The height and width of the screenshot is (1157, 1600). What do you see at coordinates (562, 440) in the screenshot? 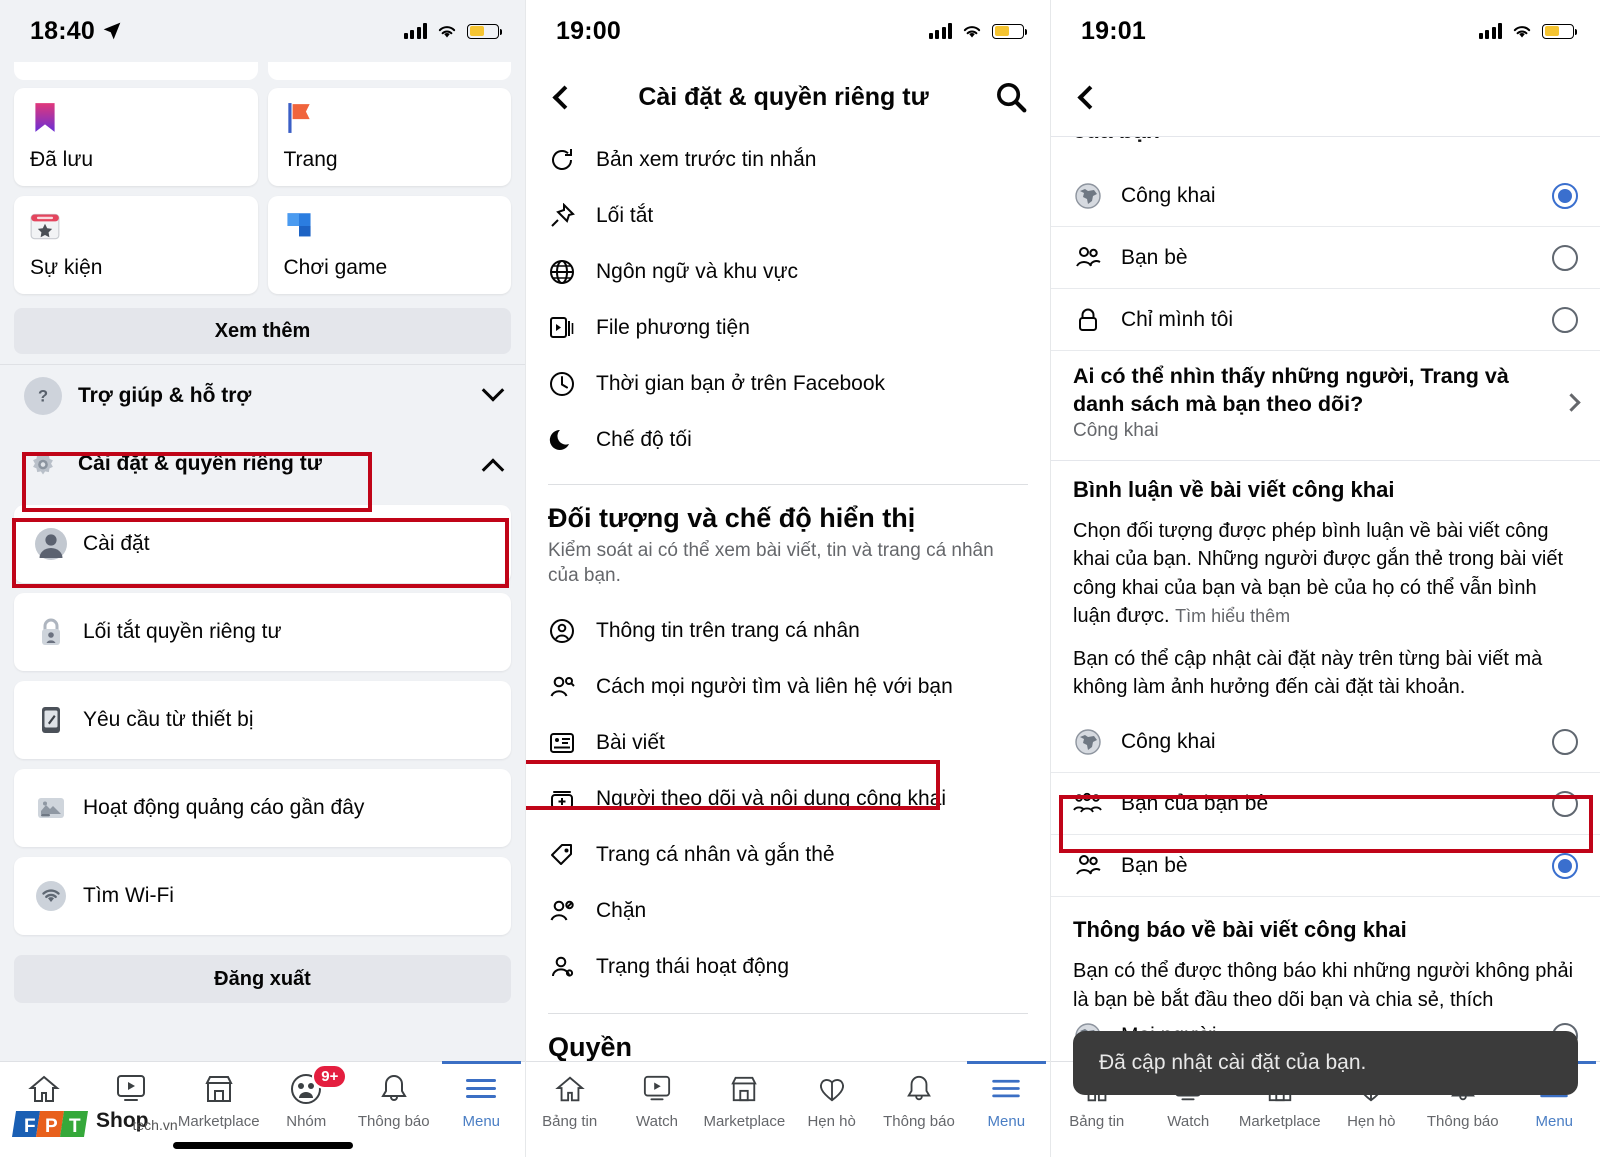
I see `moon-icon` at bounding box center [562, 440].